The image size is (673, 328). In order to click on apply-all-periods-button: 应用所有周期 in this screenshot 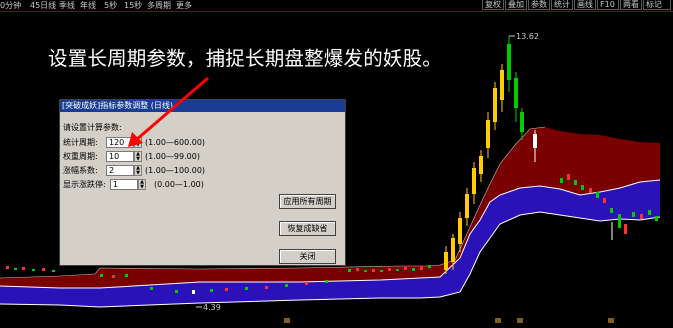, I will do `click(307, 201)`.